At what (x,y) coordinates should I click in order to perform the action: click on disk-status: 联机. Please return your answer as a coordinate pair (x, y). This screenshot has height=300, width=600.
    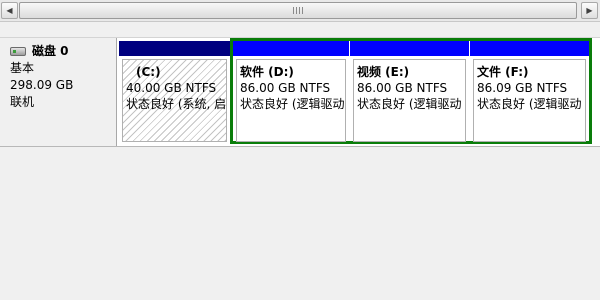
    Looking at the image, I should click on (22, 102).